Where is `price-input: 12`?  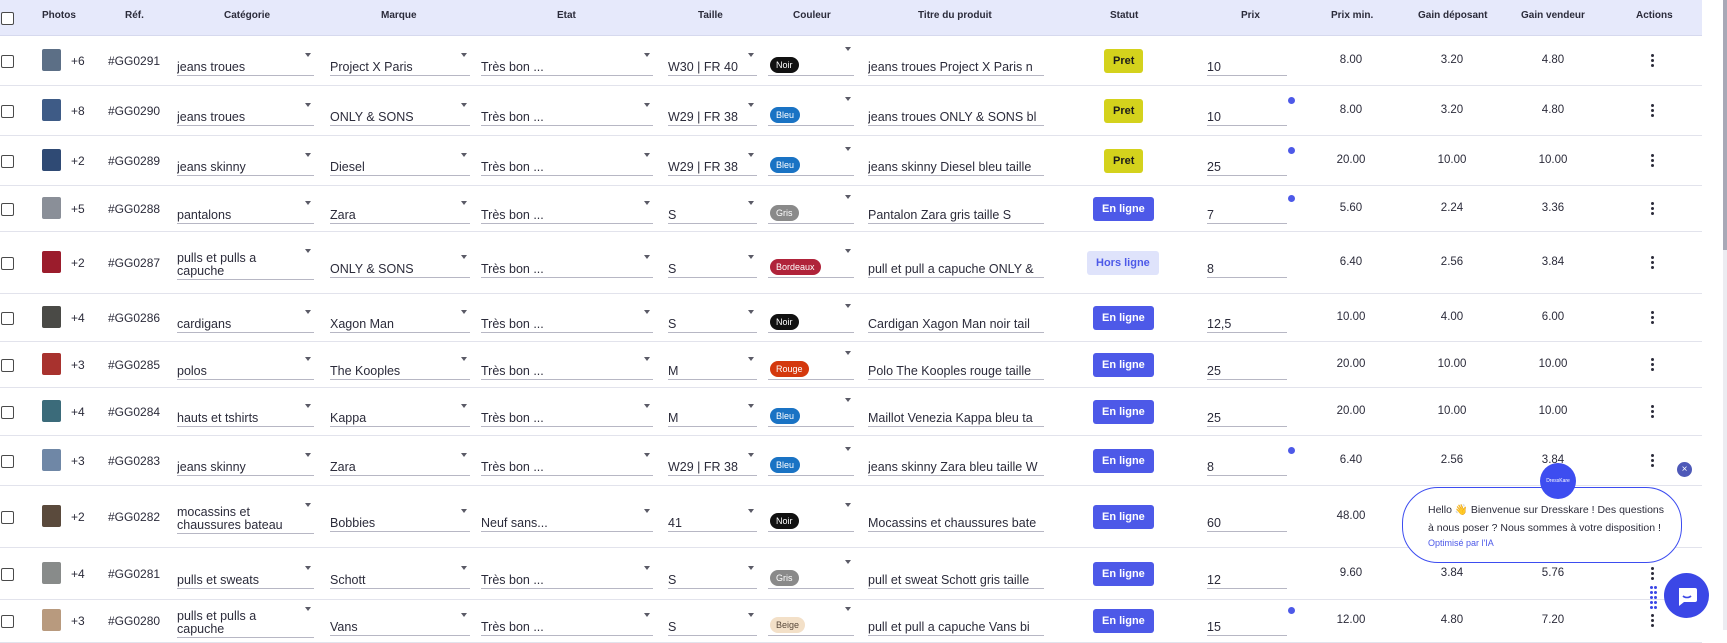 price-input: 12 is located at coordinates (1247, 580).